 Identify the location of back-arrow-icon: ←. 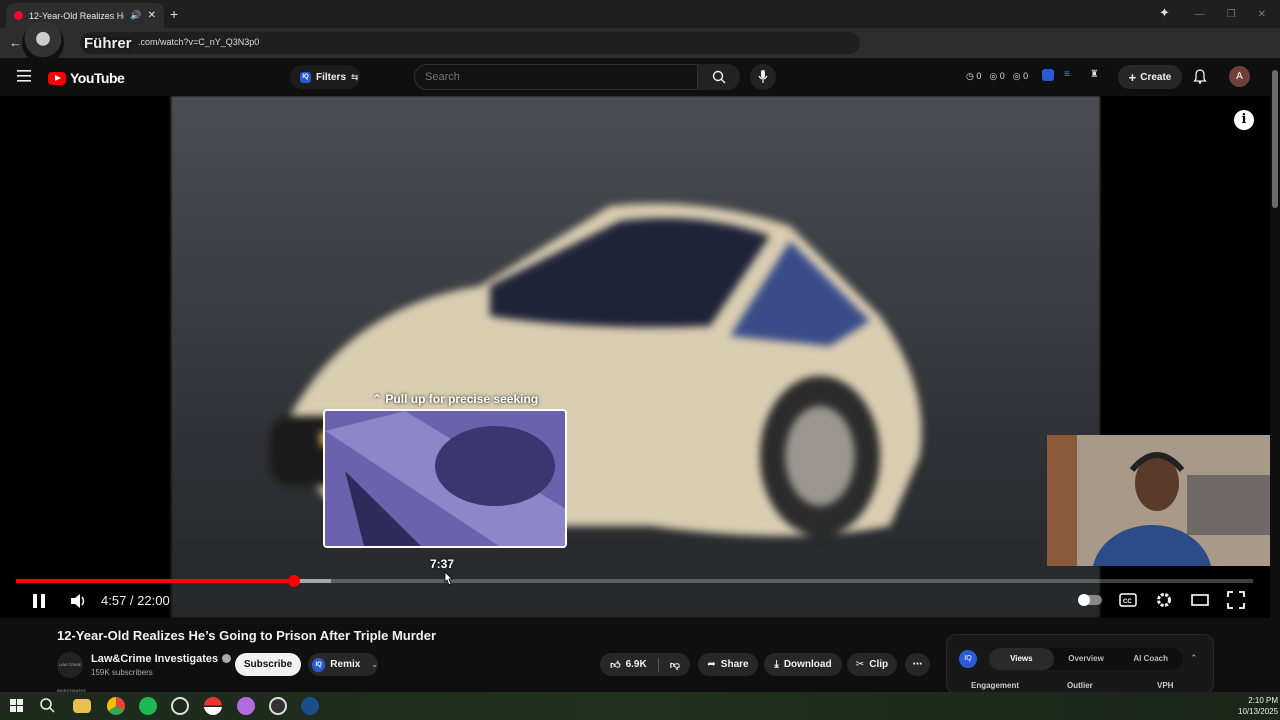
(15, 42).